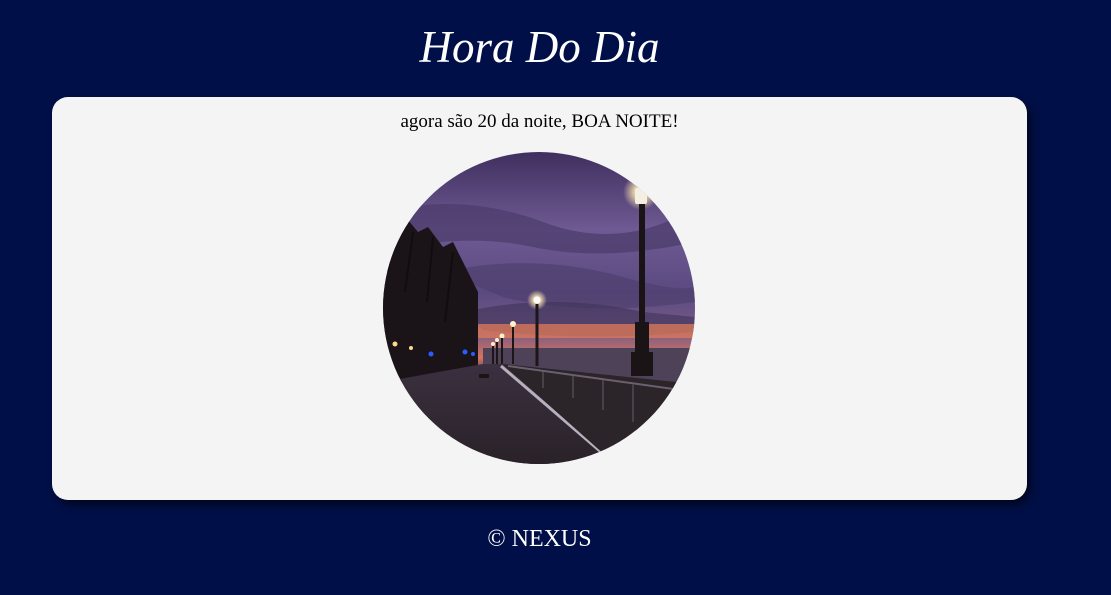 This screenshot has height=595, width=1111. Describe the element at coordinates (539, 539) in the screenshot. I see `footer-copyright: © NEXUS` at that location.